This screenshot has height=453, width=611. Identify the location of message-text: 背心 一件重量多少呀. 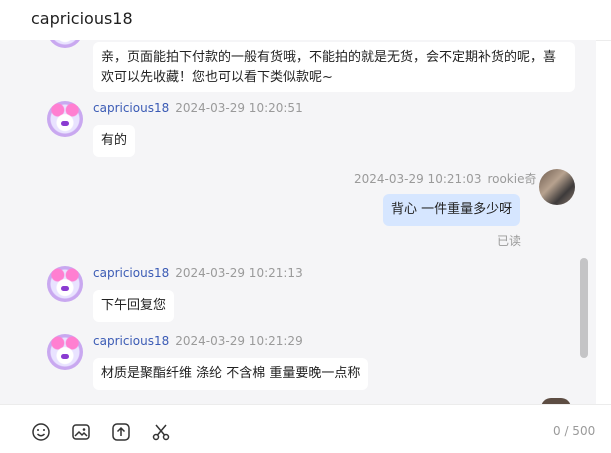
(452, 209).